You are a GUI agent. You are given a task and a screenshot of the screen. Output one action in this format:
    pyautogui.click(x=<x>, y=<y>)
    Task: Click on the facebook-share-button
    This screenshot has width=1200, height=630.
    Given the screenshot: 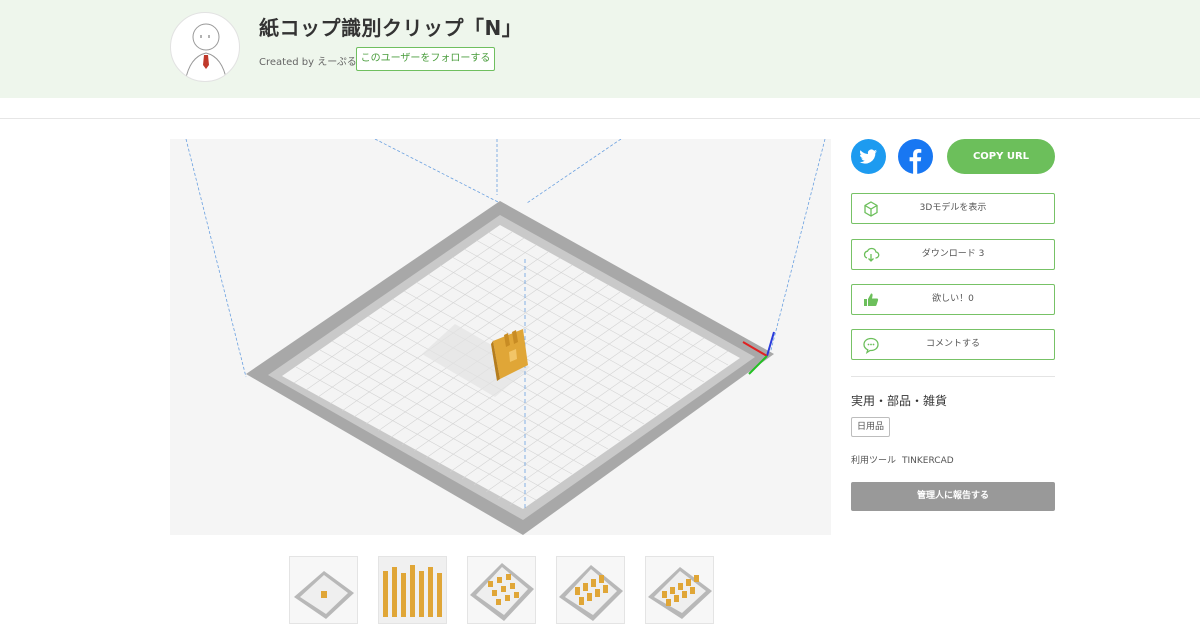 What is the action you would take?
    pyautogui.click(x=915, y=156)
    